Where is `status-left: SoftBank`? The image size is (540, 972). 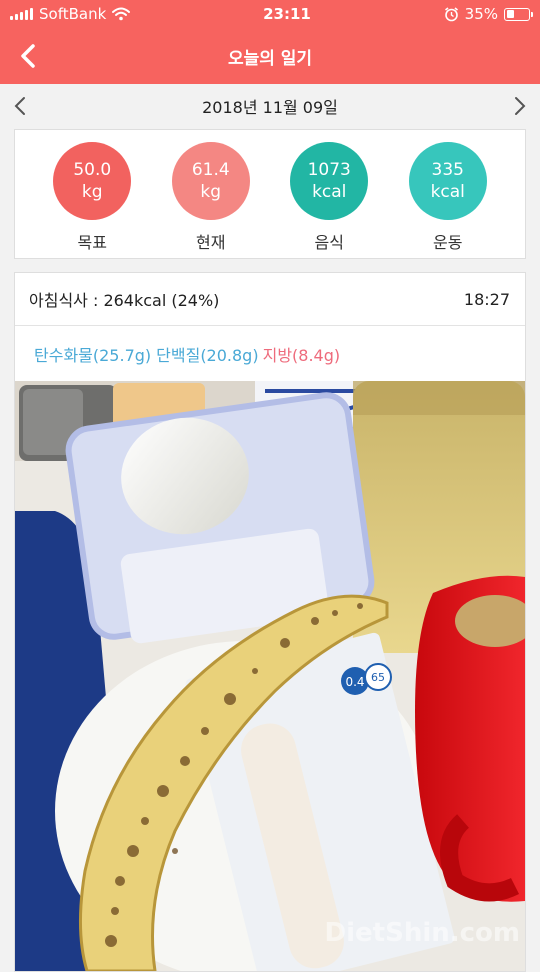 status-left: SoftBank is located at coordinates (70, 14).